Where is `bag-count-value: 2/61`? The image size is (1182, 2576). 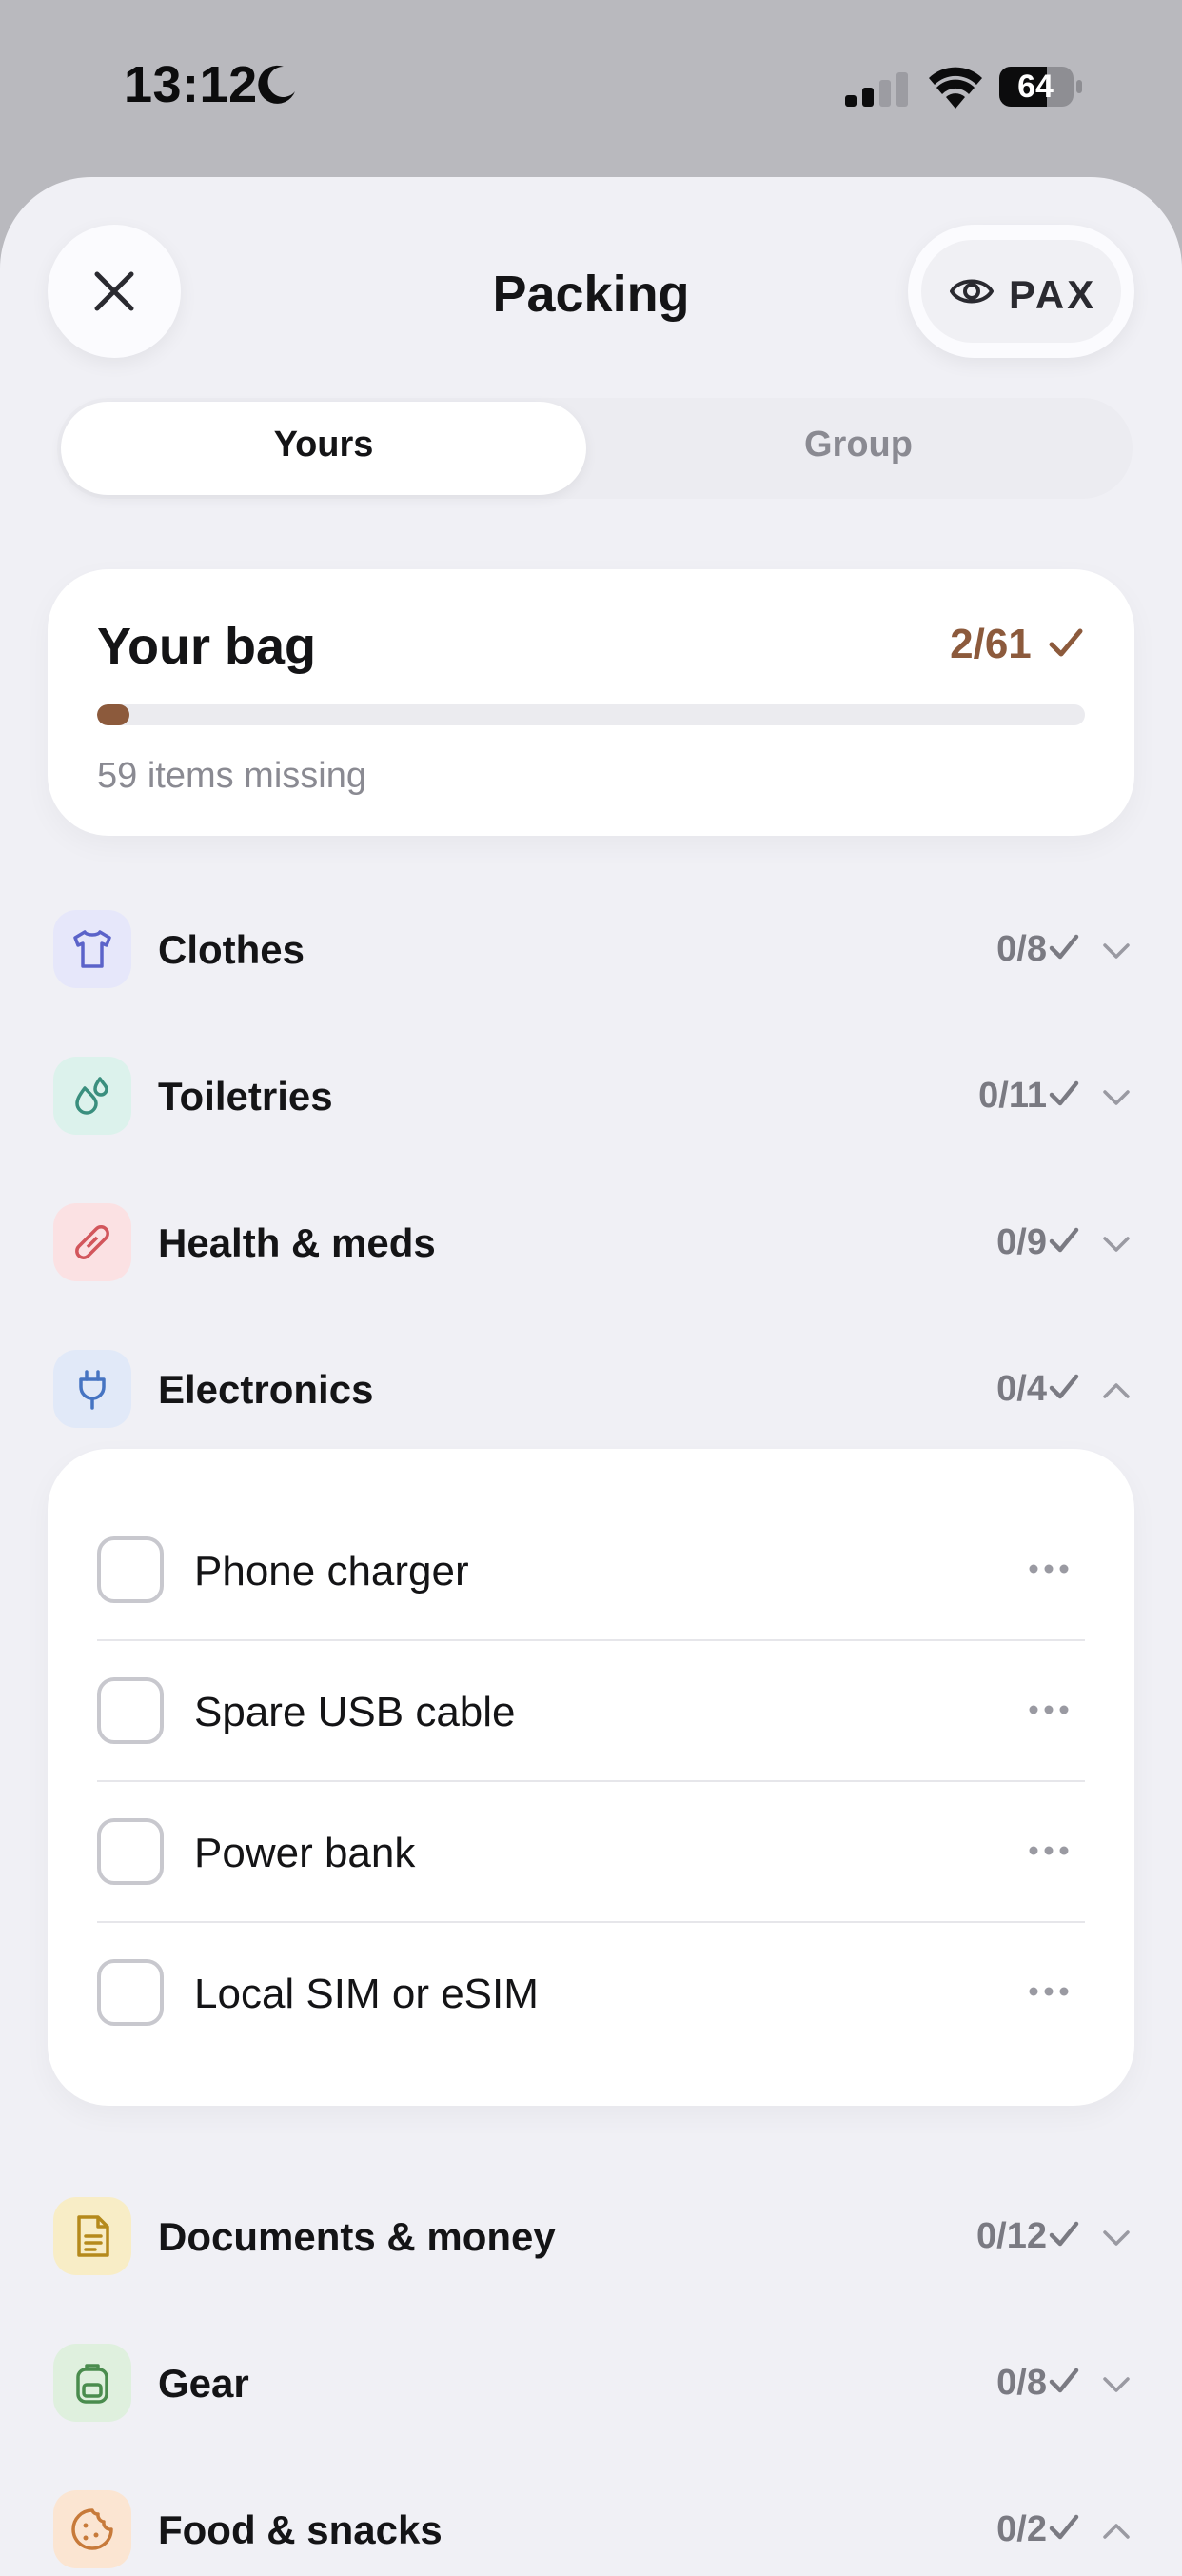
bag-count-value: 2/61 is located at coordinates (991, 644).